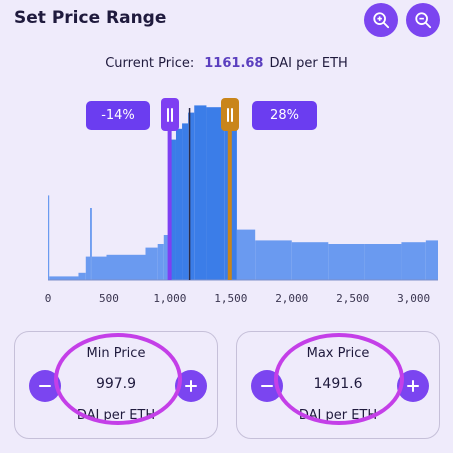  I want to click on min-price-handle, so click(169, 114).